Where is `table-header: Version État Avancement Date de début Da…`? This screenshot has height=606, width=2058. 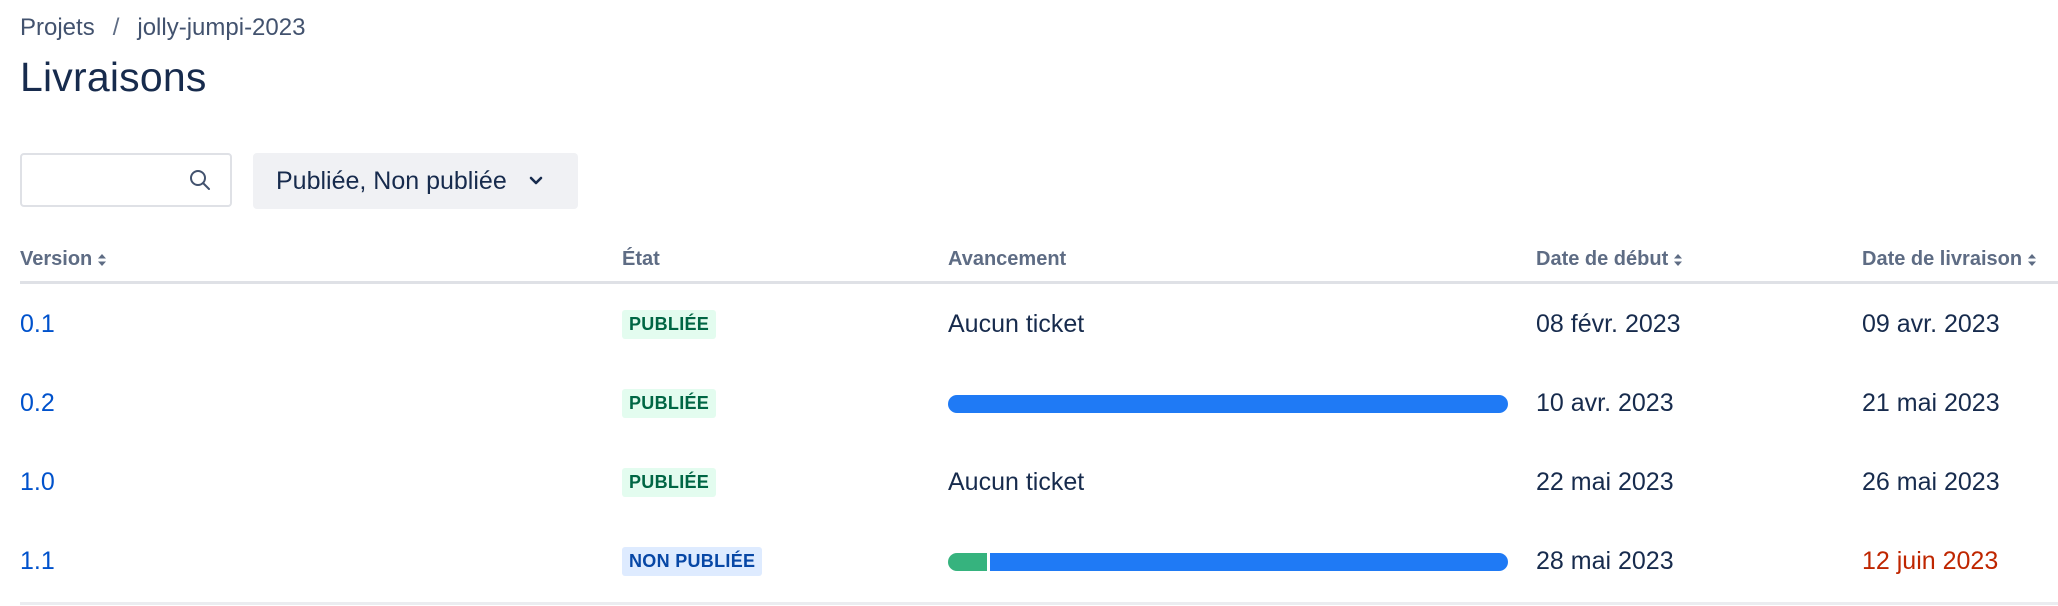 table-header: Version État Avancement Date de début Da… is located at coordinates (1039, 263).